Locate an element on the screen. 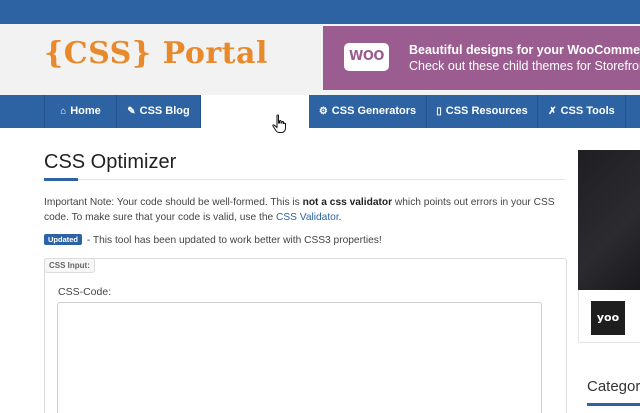  title-accent-bar is located at coordinates (61, 179).